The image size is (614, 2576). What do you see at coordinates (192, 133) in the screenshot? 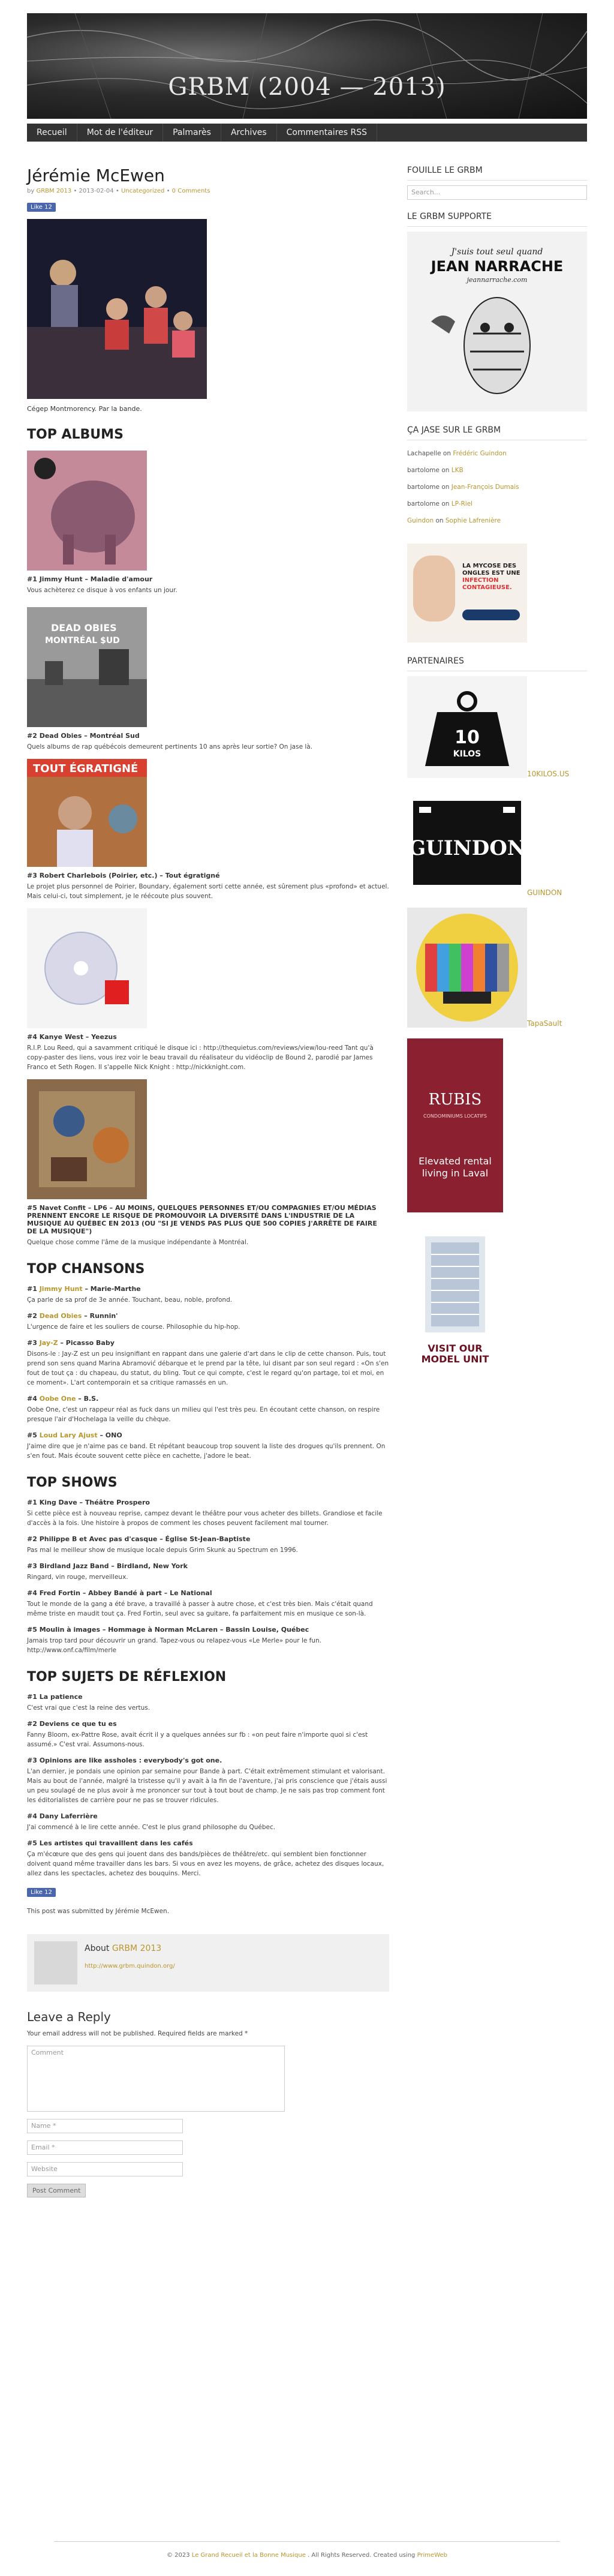
I see `nav-palmares: Palmarès` at bounding box center [192, 133].